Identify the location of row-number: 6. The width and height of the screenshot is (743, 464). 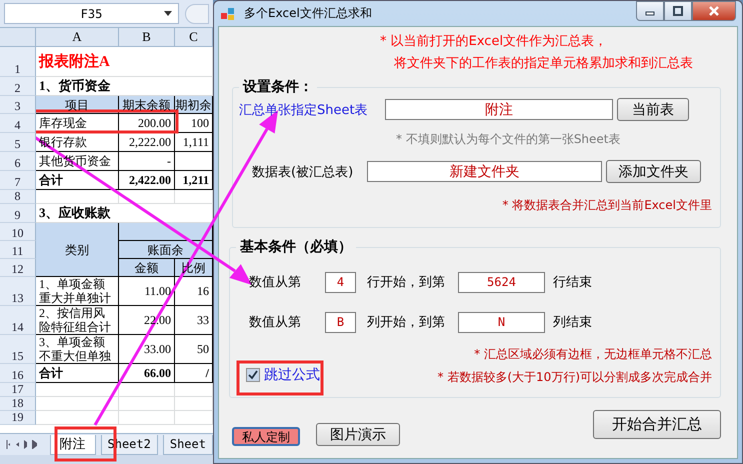
(18, 161).